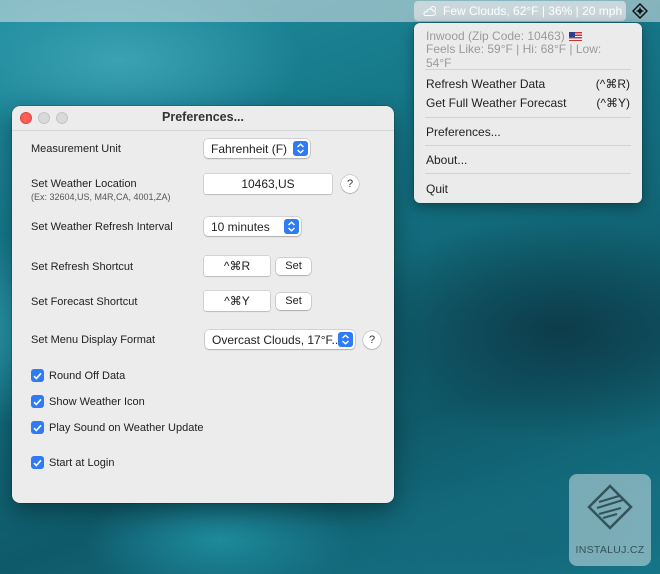 Image resolution: width=660 pixels, height=574 pixels. What do you see at coordinates (528, 84) in the screenshot?
I see `menu-item-refresh-weather: Refresh Weather Data (^⌘R)` at bounding box center [528, 84].